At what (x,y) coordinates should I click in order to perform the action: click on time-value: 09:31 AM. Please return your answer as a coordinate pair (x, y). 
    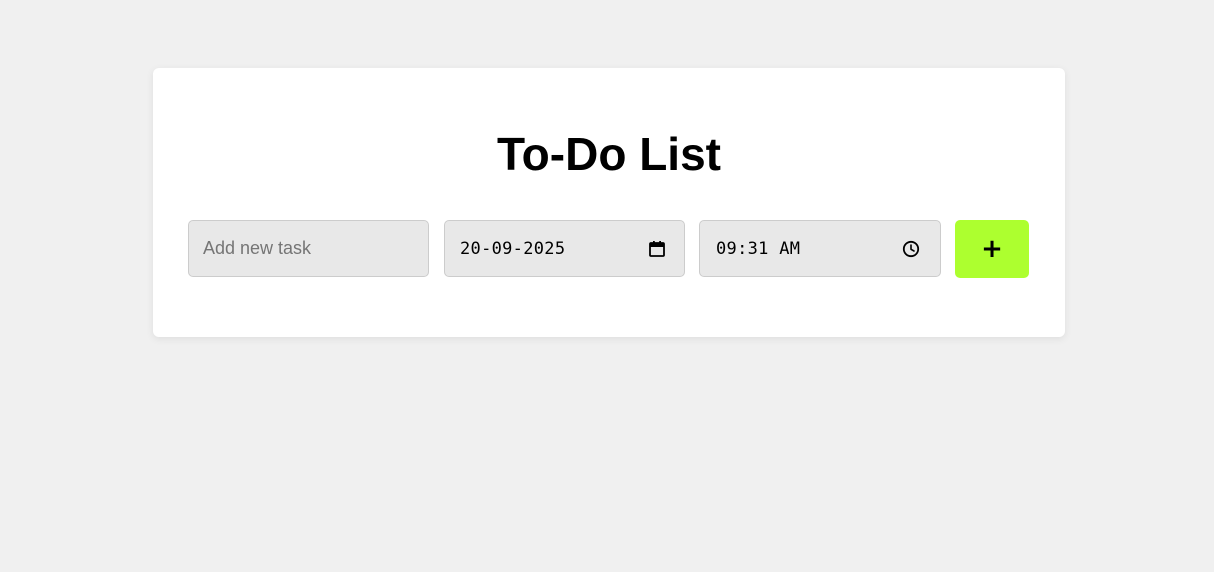
    Looking at the image, I should click on (758, 248).